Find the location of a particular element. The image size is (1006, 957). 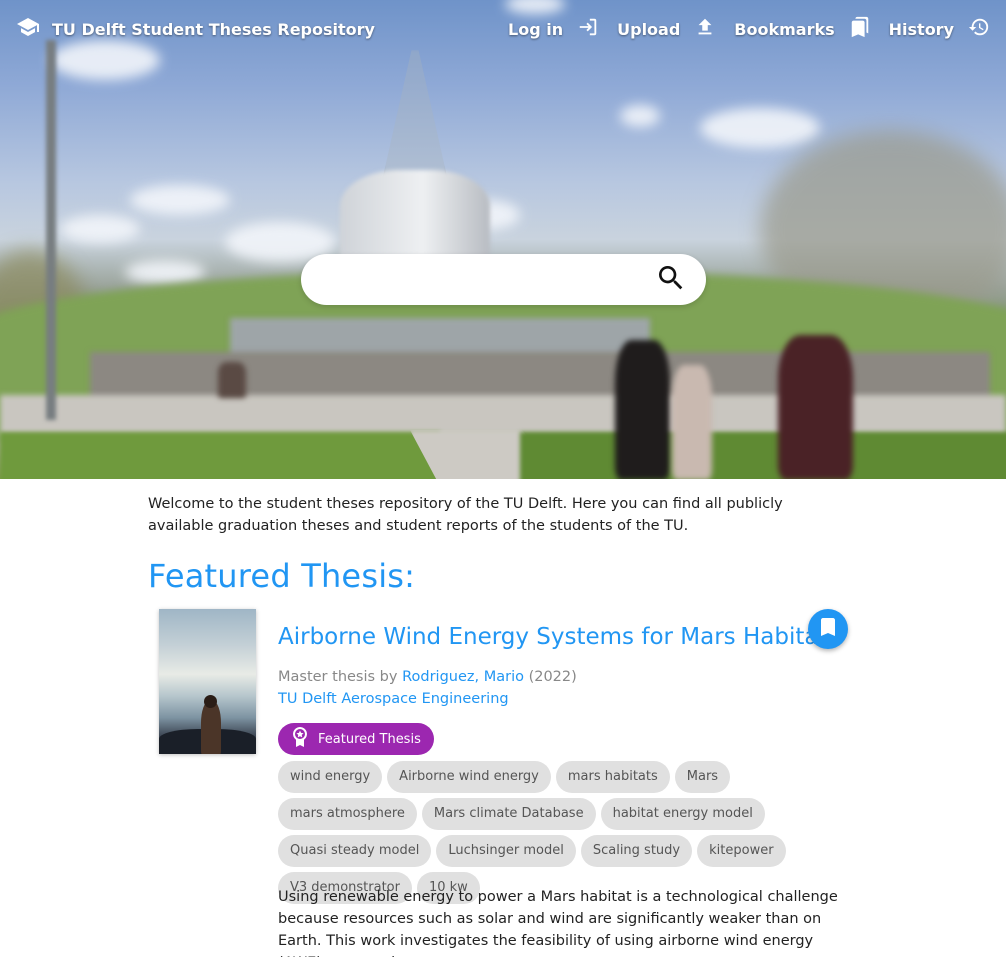

bookmark-icon is located at coordinates (828, 629).